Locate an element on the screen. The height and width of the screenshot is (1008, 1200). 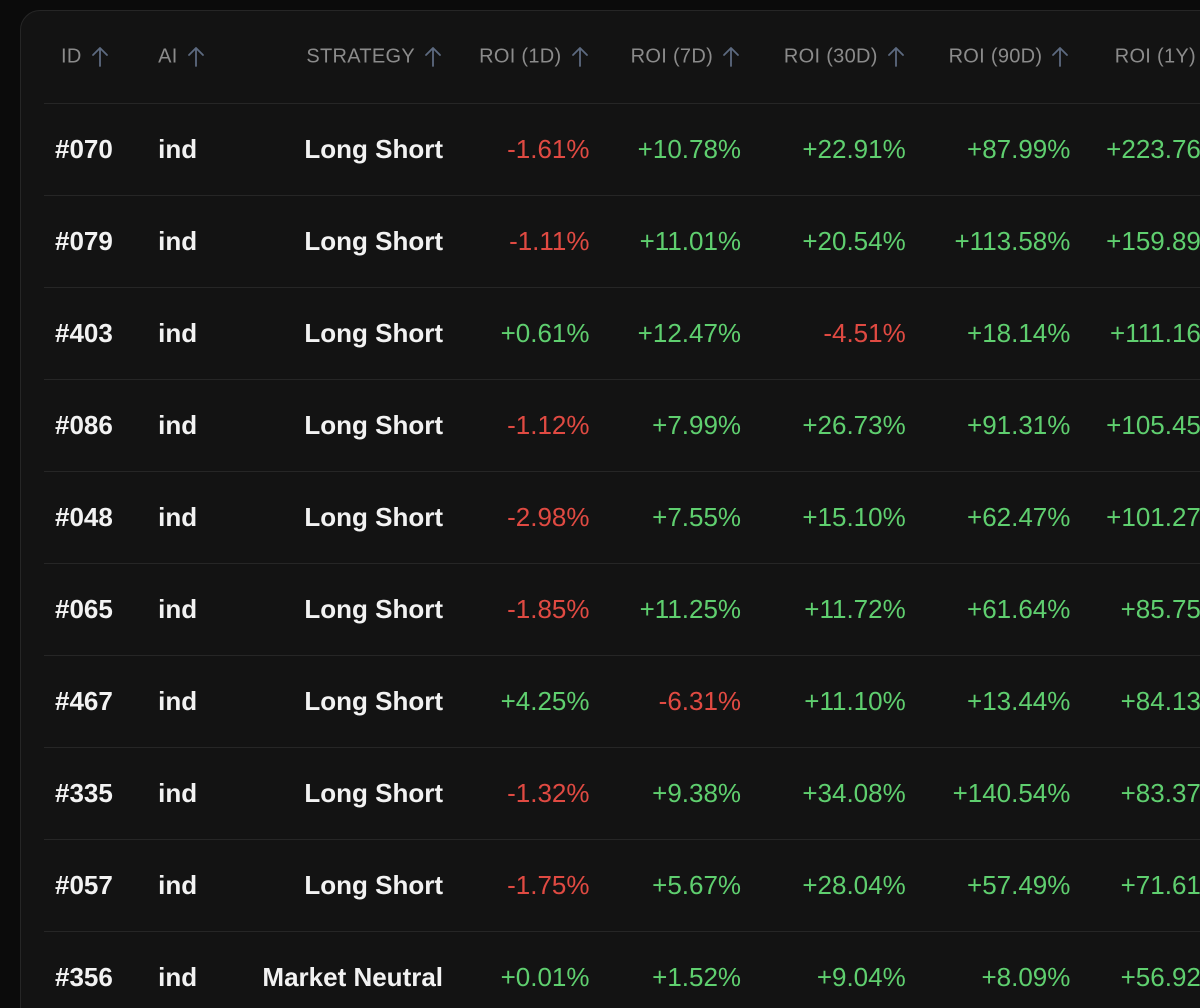
column-header-roi-1d: ROI (1D) is located at coordinates (516, 57).